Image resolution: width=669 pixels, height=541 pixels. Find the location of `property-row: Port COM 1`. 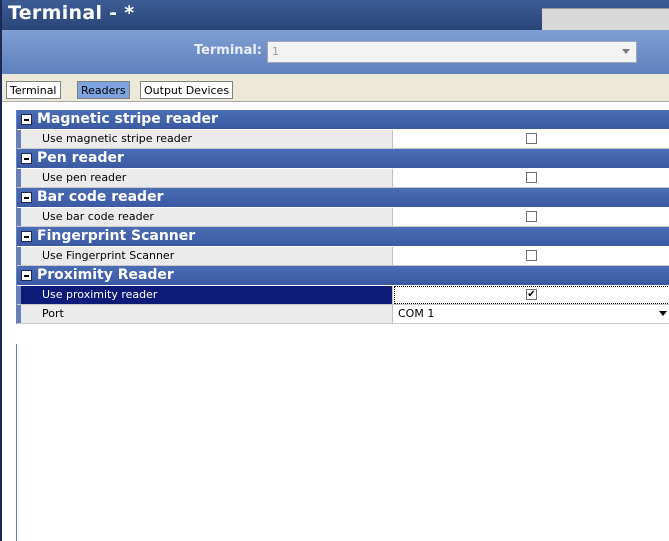

property-row: Port COM 1 is located at coordinates (343, 314).